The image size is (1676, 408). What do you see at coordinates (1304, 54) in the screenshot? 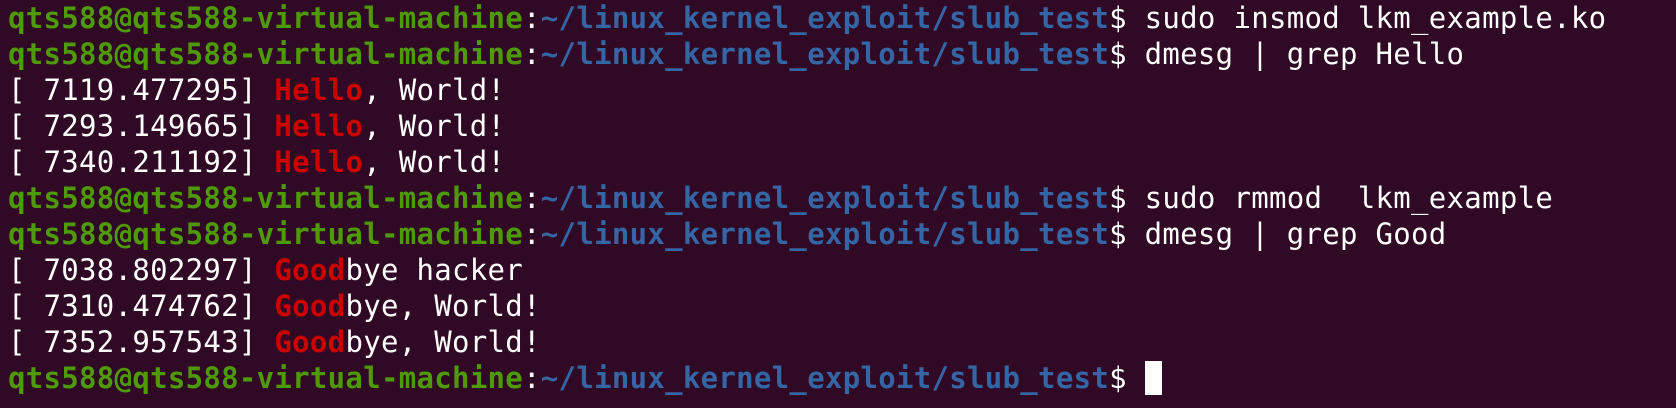
I see `command-text: dmesg | grep Hello` at bounding box center [1304, 54].